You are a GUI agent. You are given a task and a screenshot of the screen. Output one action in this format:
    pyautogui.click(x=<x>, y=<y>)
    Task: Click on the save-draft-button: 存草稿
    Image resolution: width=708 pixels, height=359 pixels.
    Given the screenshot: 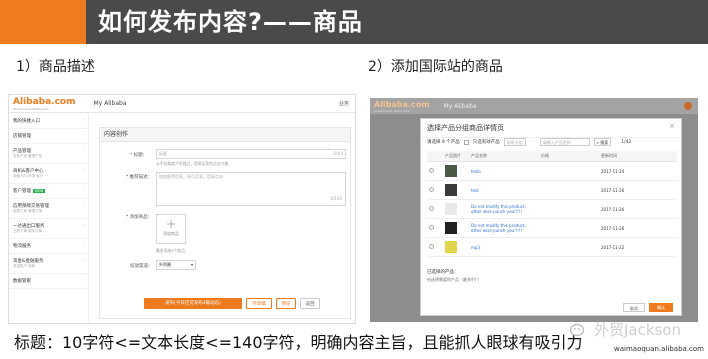 What is the action you would take?
    pyautogui.click(x=259, y=303)
    